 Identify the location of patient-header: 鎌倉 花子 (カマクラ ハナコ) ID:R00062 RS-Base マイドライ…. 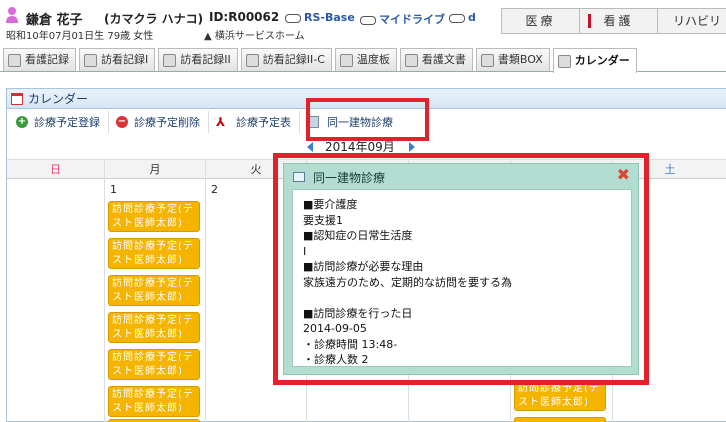
(363, 21).